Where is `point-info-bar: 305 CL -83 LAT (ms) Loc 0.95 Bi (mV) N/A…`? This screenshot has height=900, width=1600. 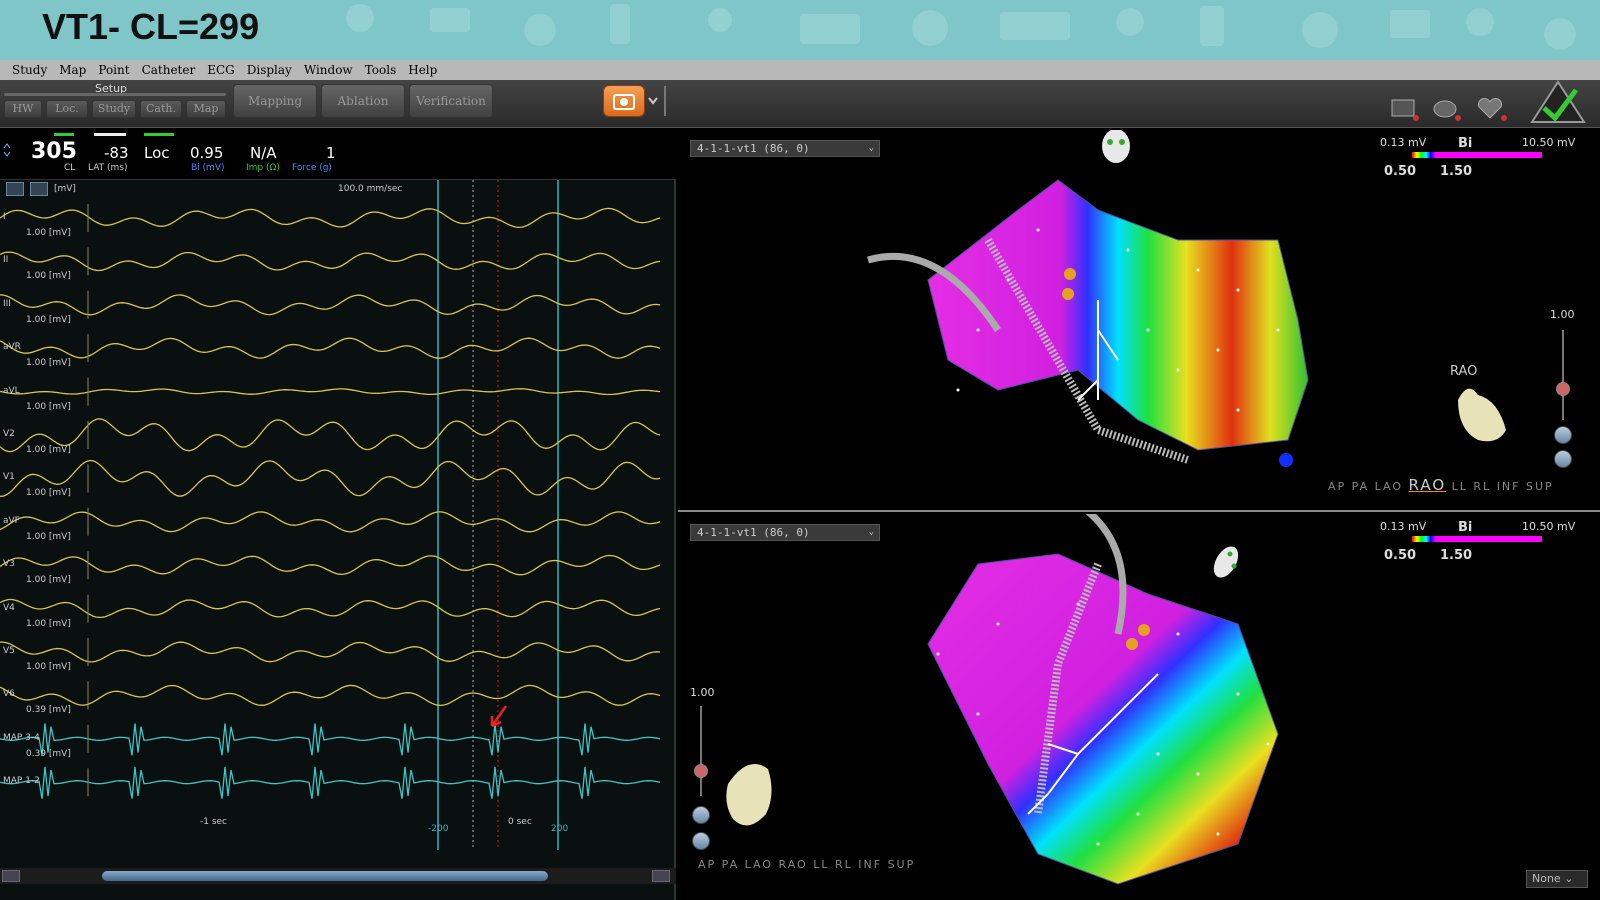 point-info-bar: 305 CL -83 LAT (ms) Loc 0.95 Bi (mV) N/A… is located at coordinates (338, 155).